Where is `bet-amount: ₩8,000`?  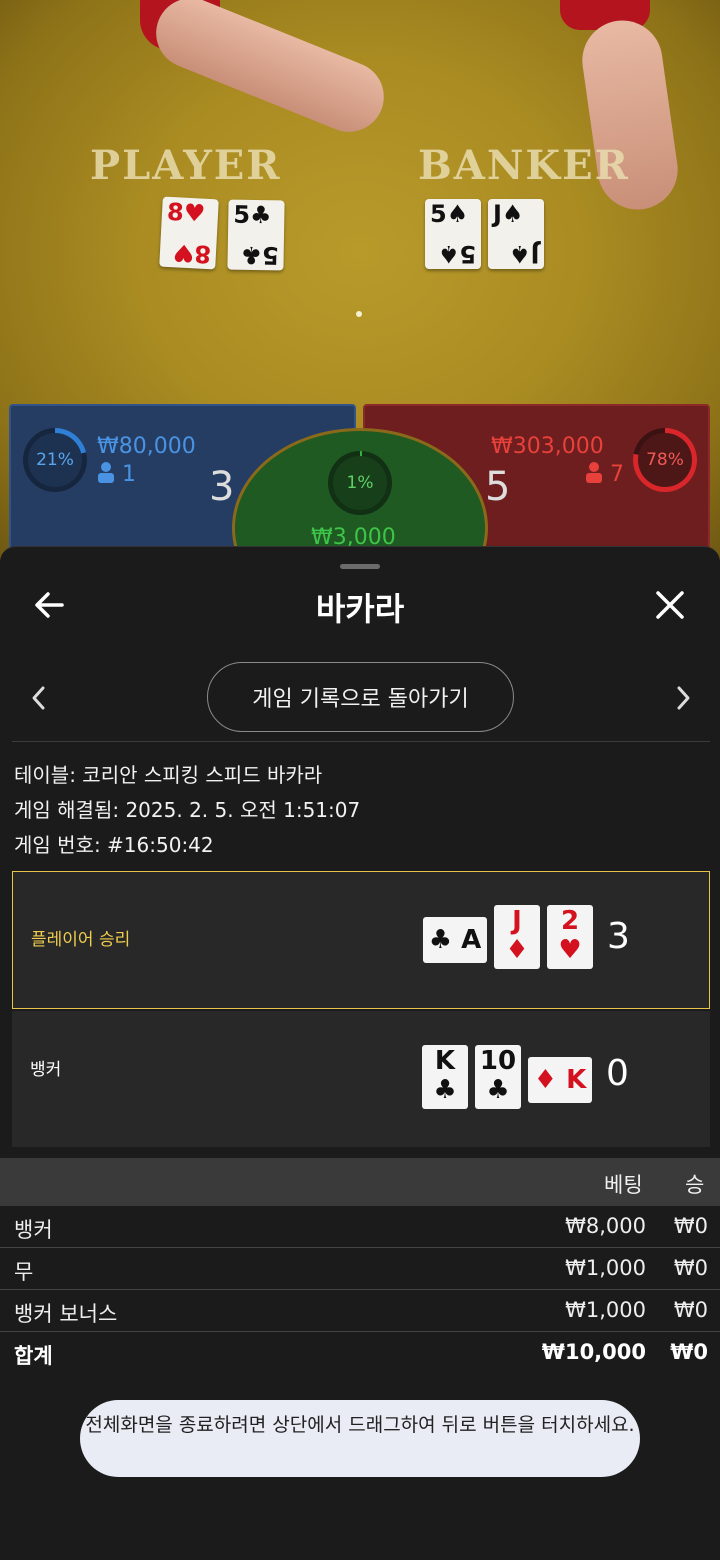 bet-amount: ₩8,000 is located at coordinates (605, 1226).